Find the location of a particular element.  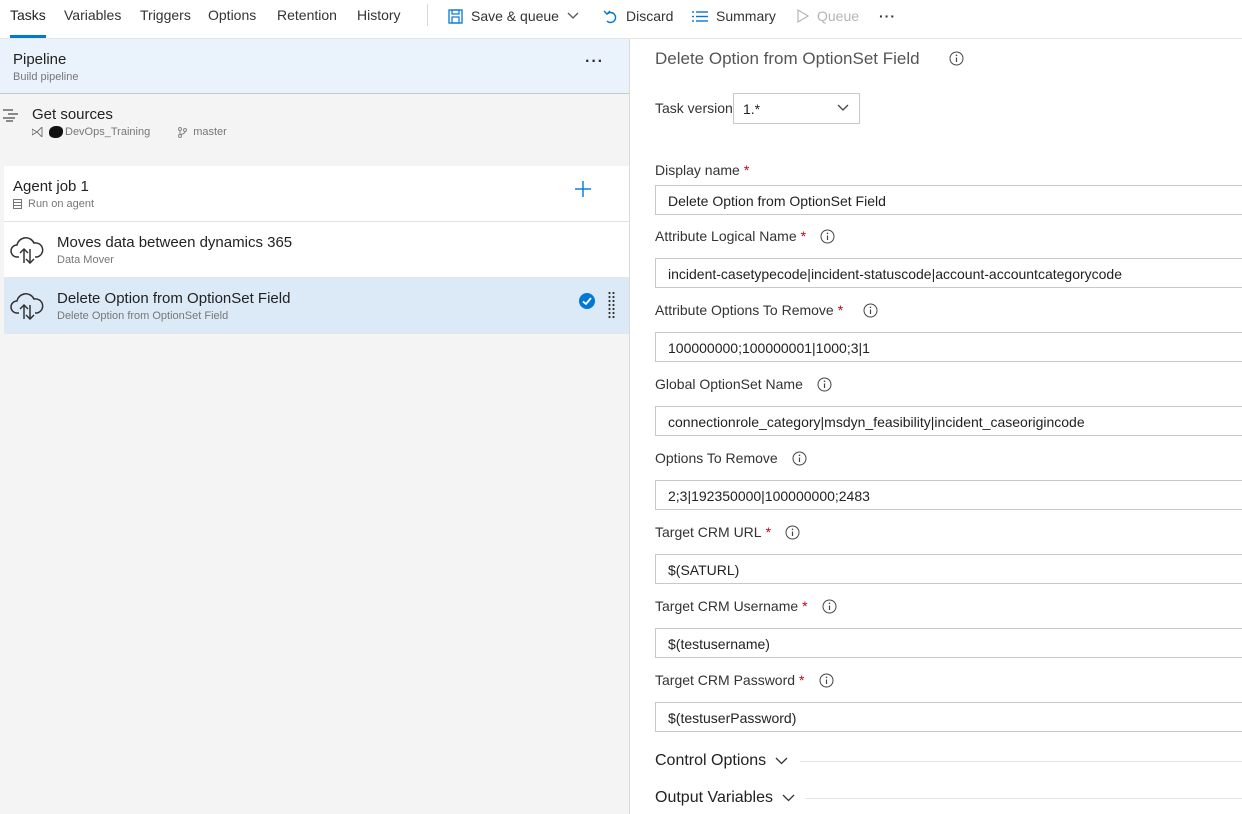

field-value: Delete Option from OptionSet Field is located at coordinates (777, 201).